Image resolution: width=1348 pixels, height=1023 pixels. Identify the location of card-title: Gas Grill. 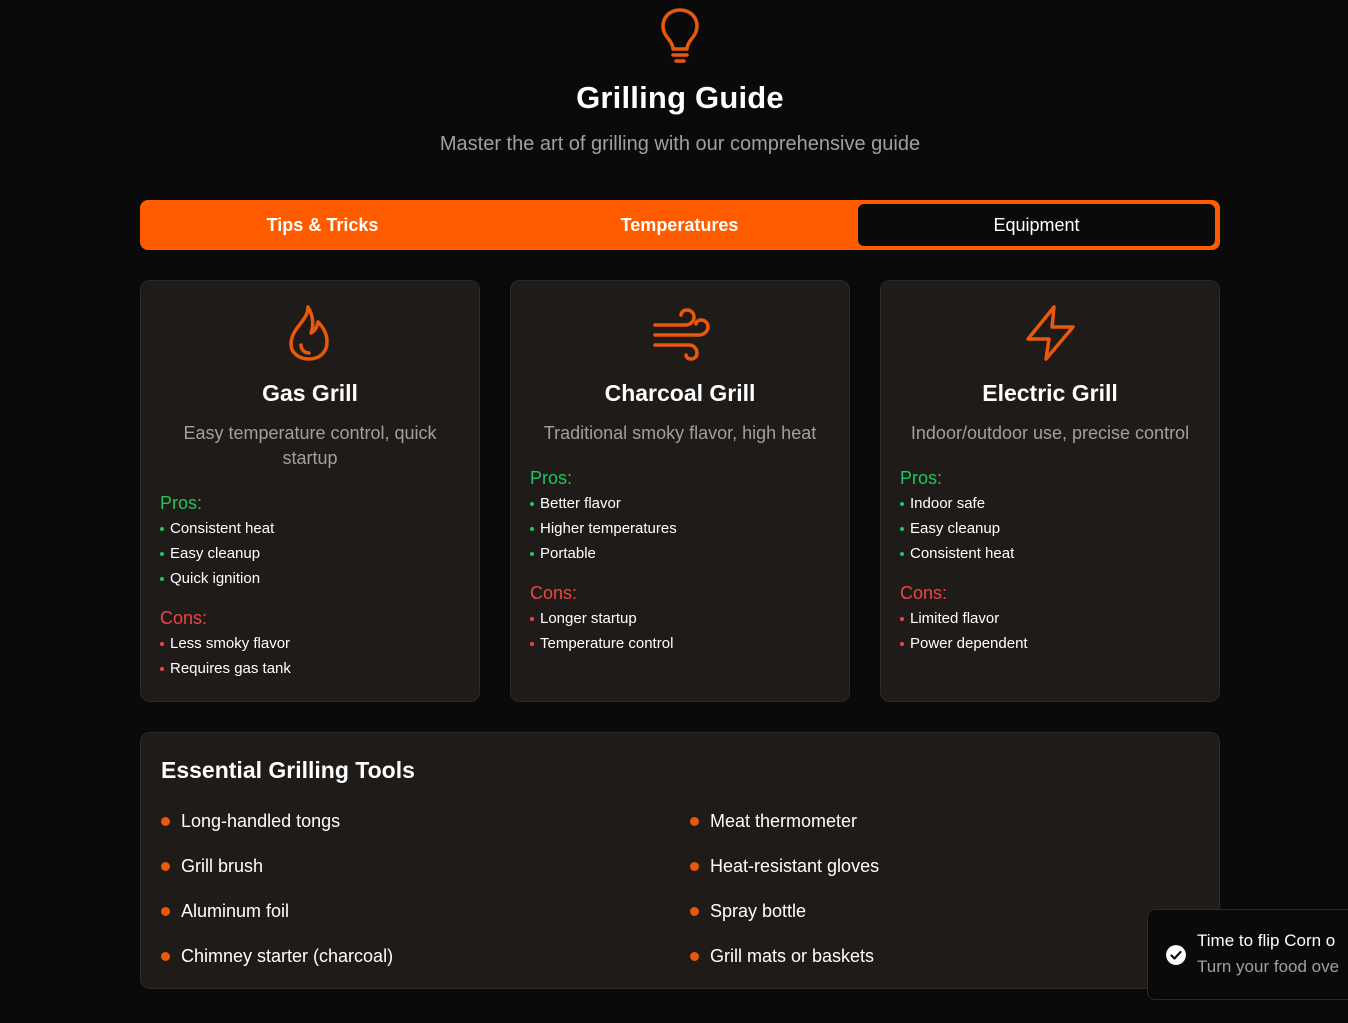
(310, 393).